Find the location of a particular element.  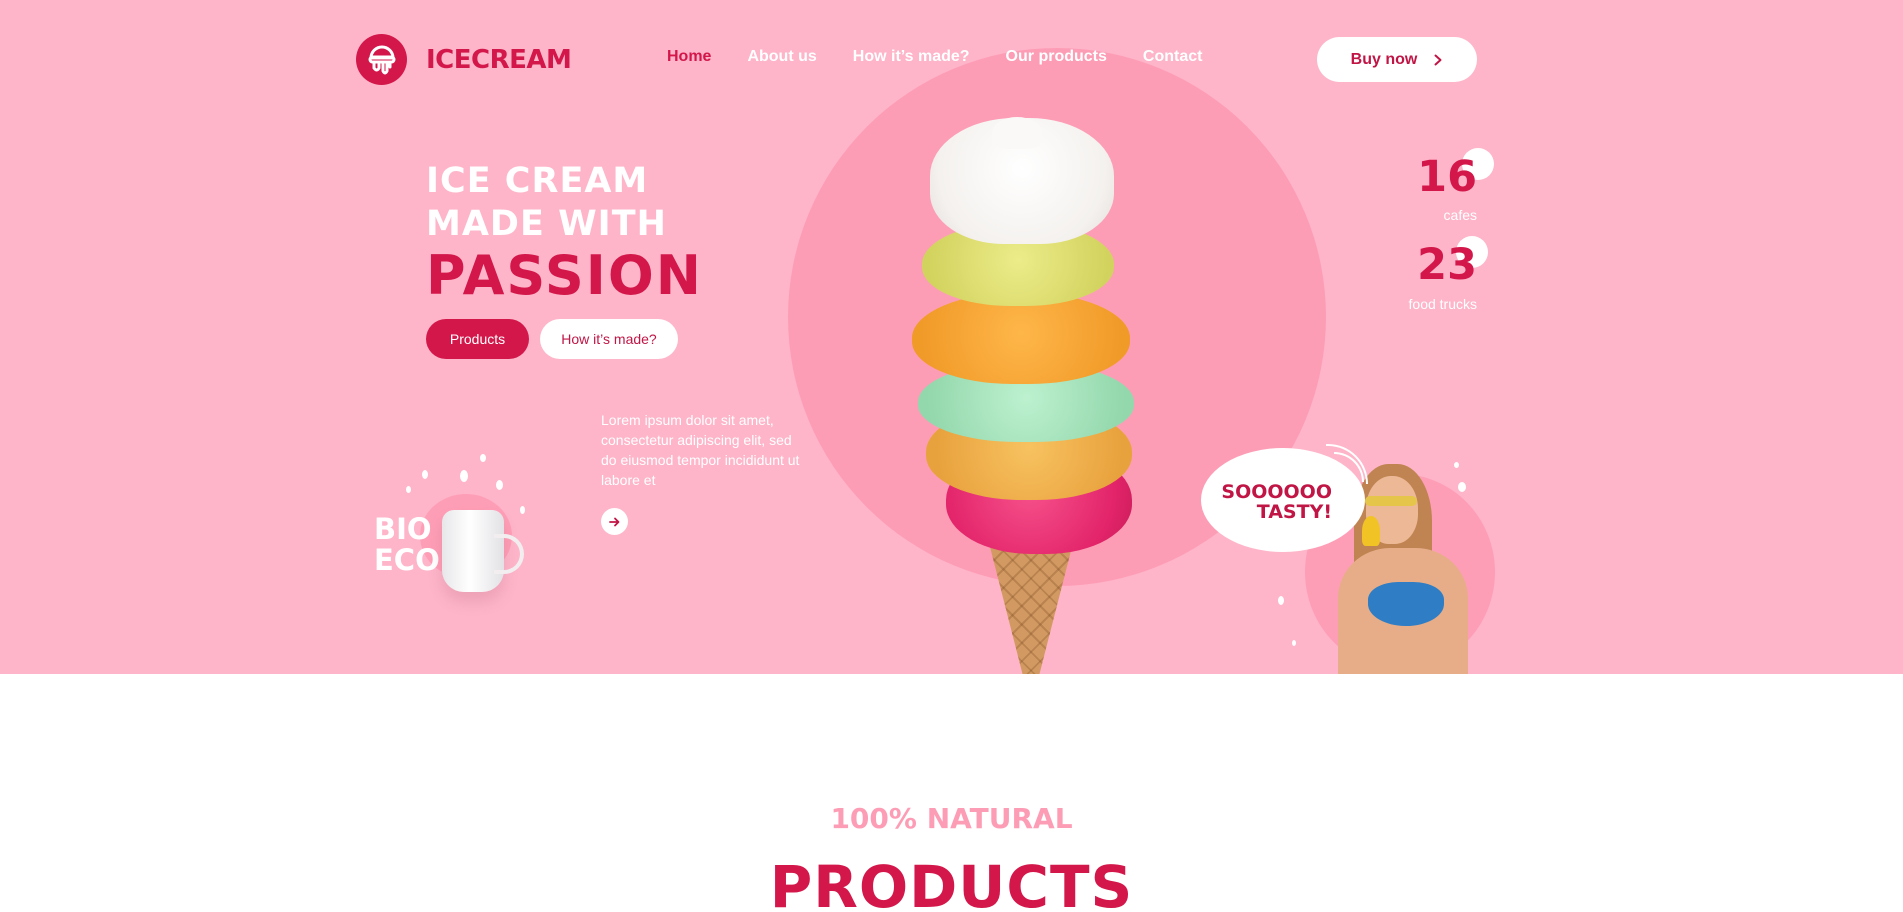

products-subtitle: 100% NATURAL is located at coordinates (951, 818).